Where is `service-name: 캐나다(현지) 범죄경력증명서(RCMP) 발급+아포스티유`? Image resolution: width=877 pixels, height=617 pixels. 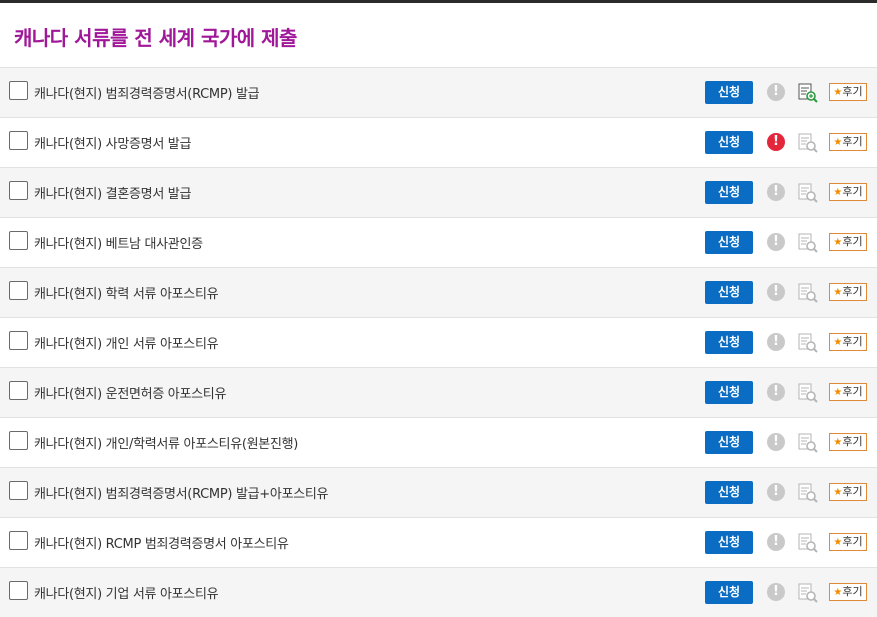
service-name: 캐나다(현지) 범죄경력증명서(RCMP) 발급+아포스티유 is located at coordinates (181, 494).